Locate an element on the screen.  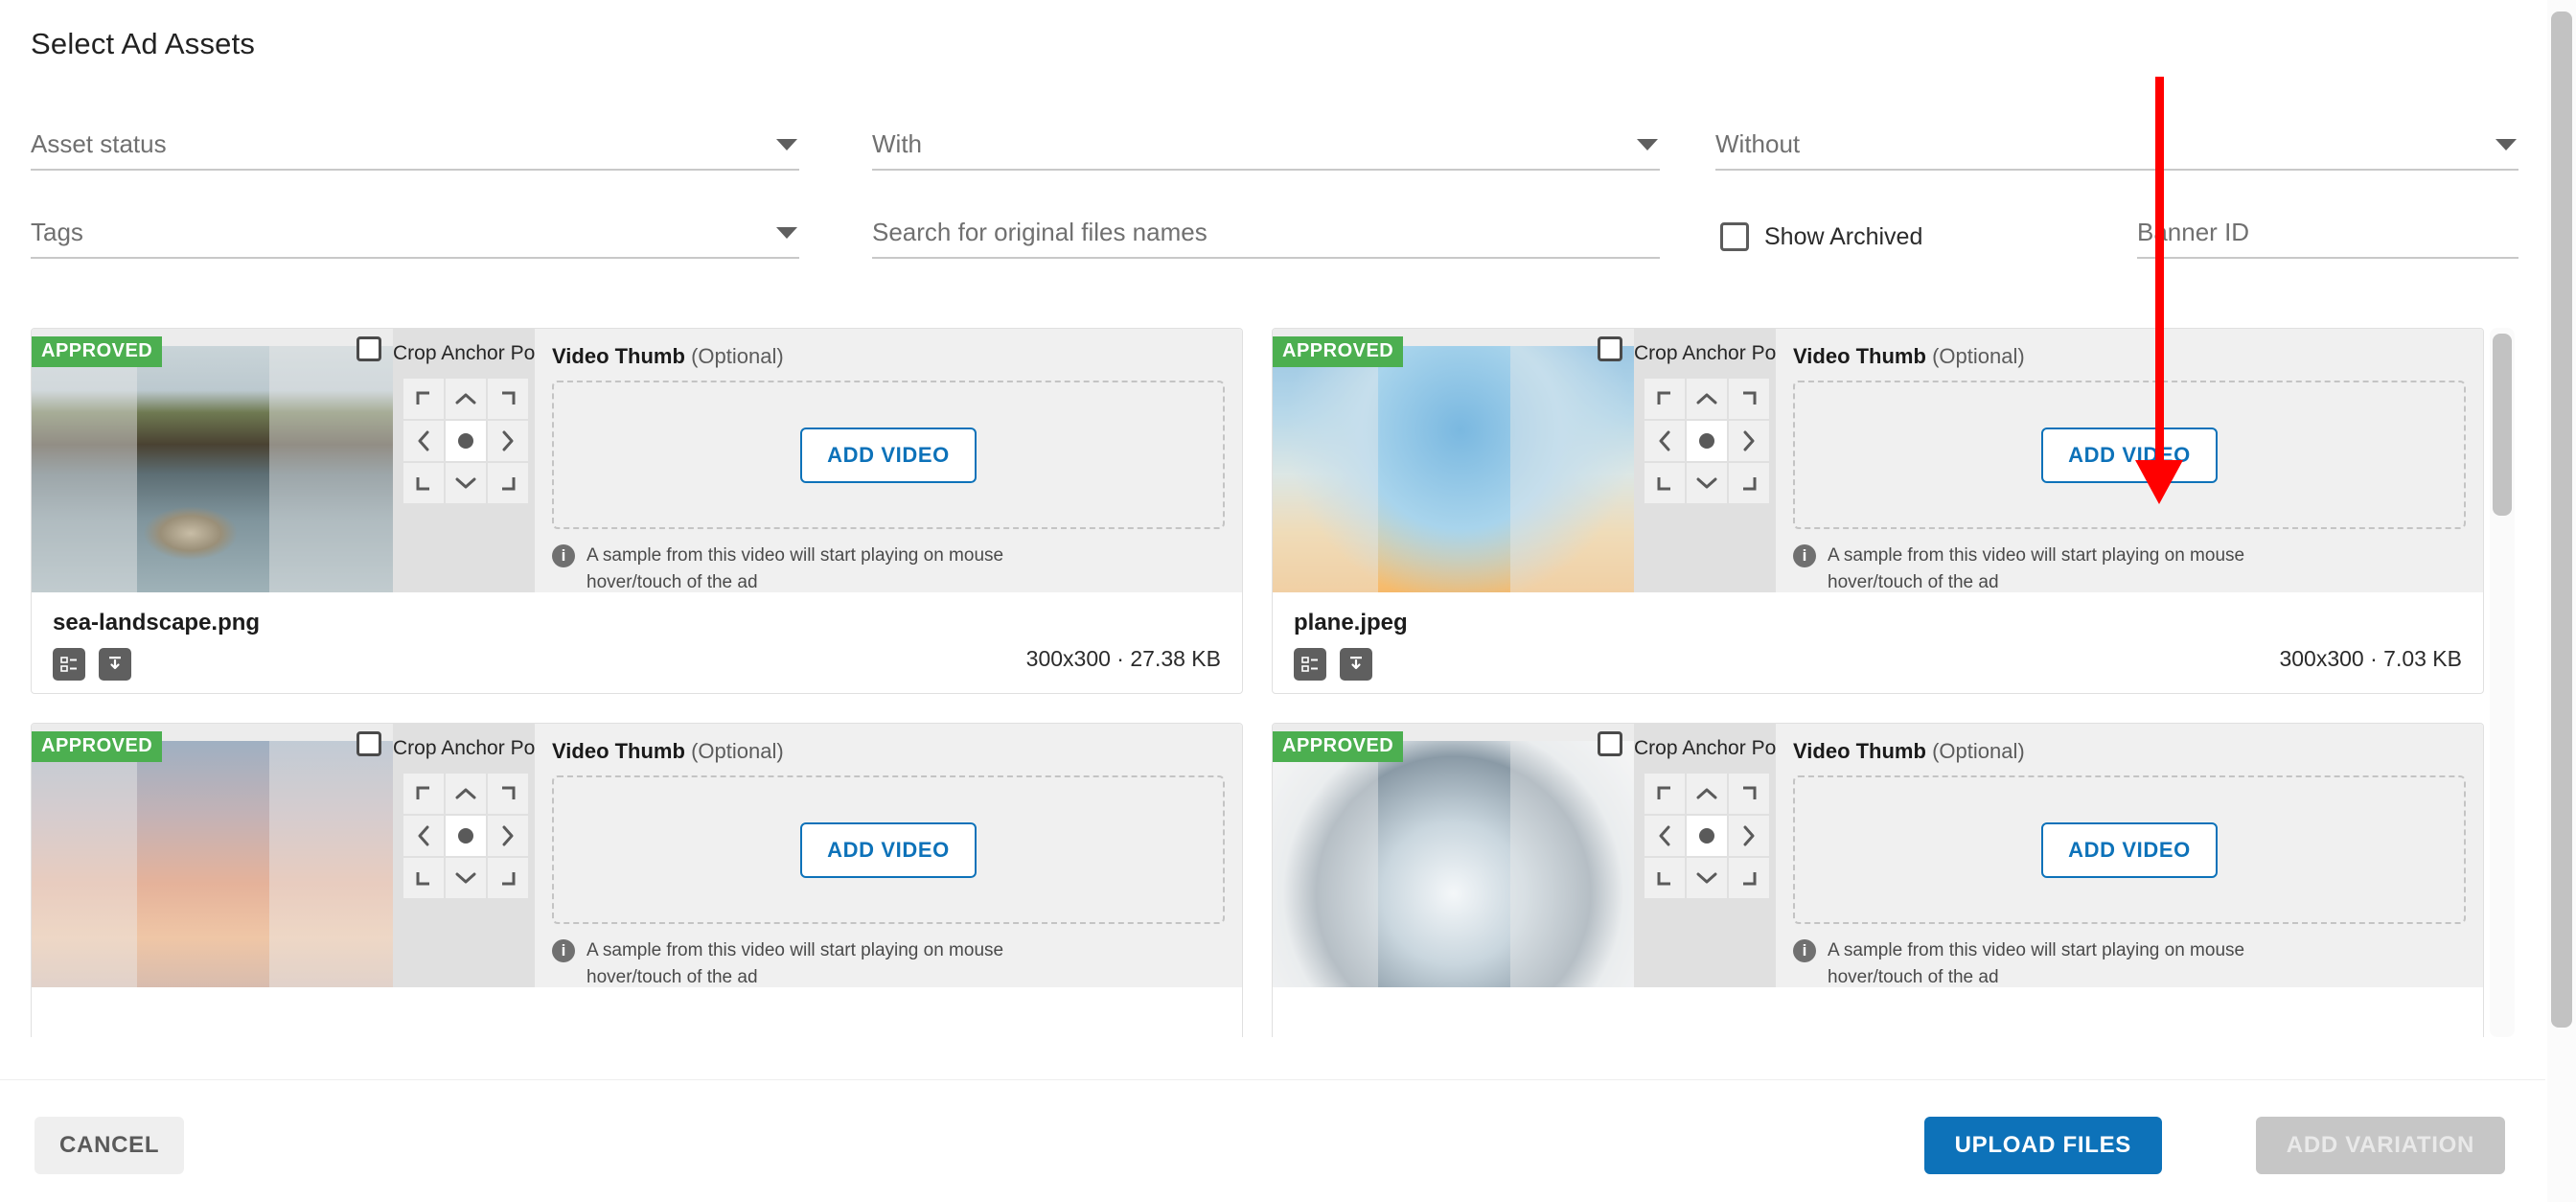
banner-id-placeholder: Banner ID is located at coordinates (2193, 232).